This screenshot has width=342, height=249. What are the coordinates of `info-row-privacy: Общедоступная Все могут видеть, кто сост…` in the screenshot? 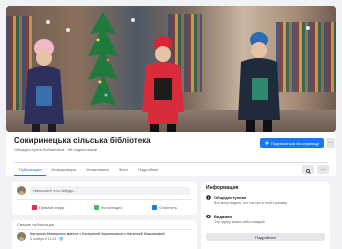 It's located at (246, 200).